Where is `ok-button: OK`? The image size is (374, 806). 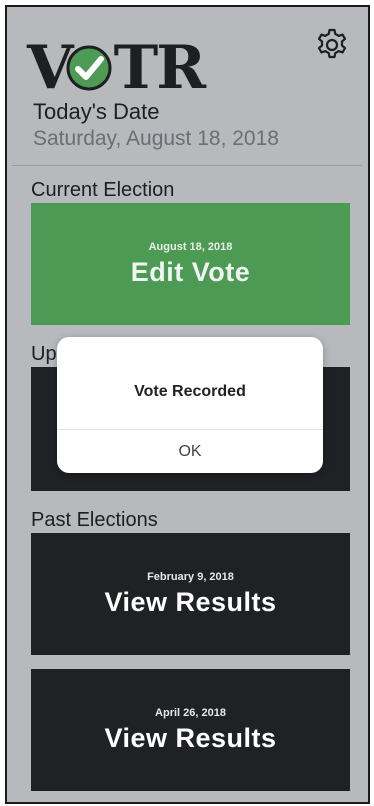
ok-button: OK is located at coordinates (190, 451).